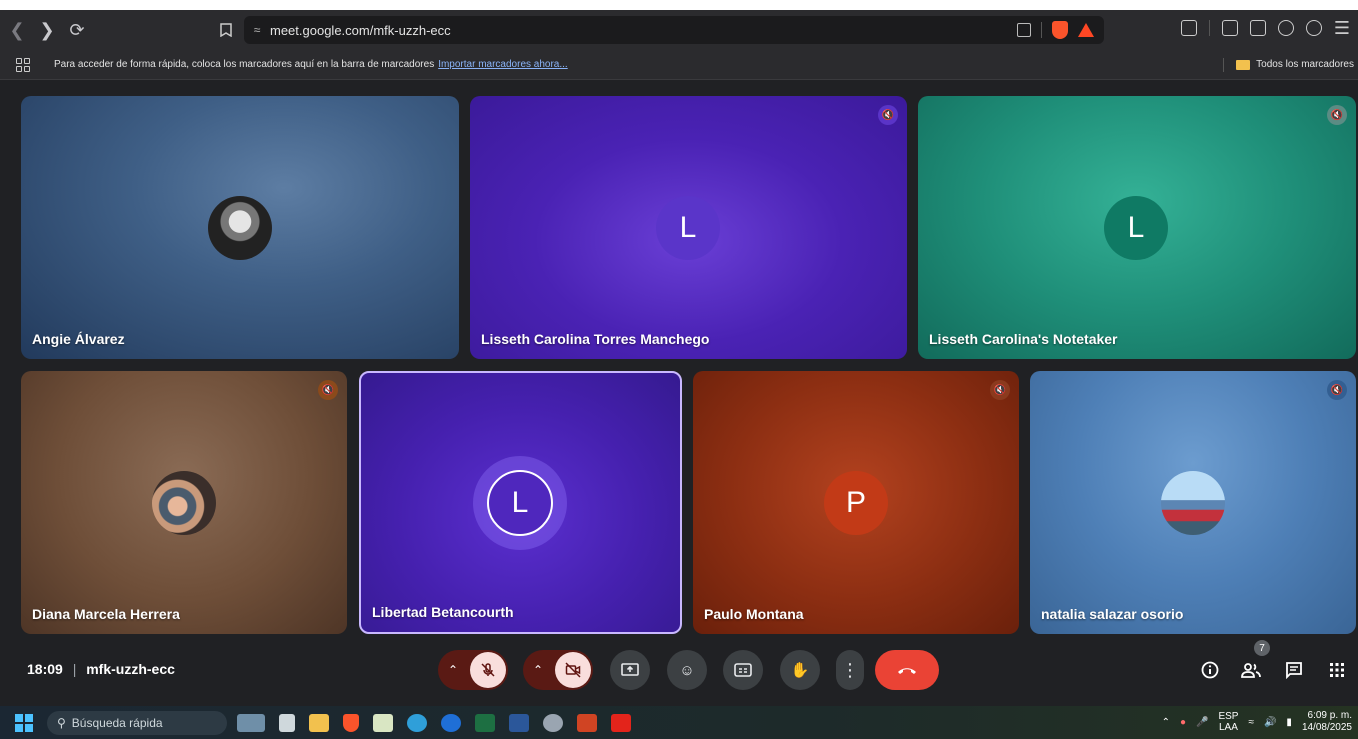  I want to click on clock: 6:09 p. m. 14/08/2025, so click(1327, 722).